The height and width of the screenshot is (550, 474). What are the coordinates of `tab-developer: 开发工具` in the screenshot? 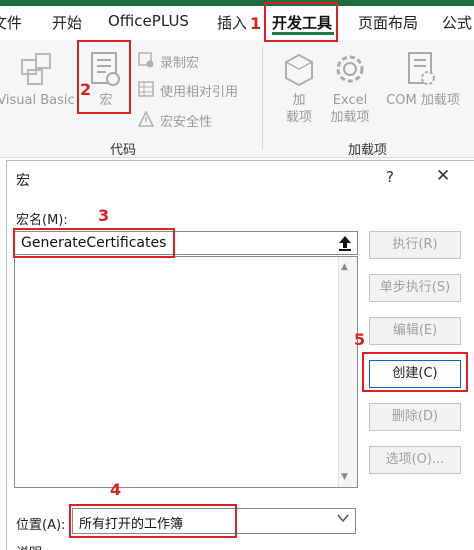 It's located at (302, 22).